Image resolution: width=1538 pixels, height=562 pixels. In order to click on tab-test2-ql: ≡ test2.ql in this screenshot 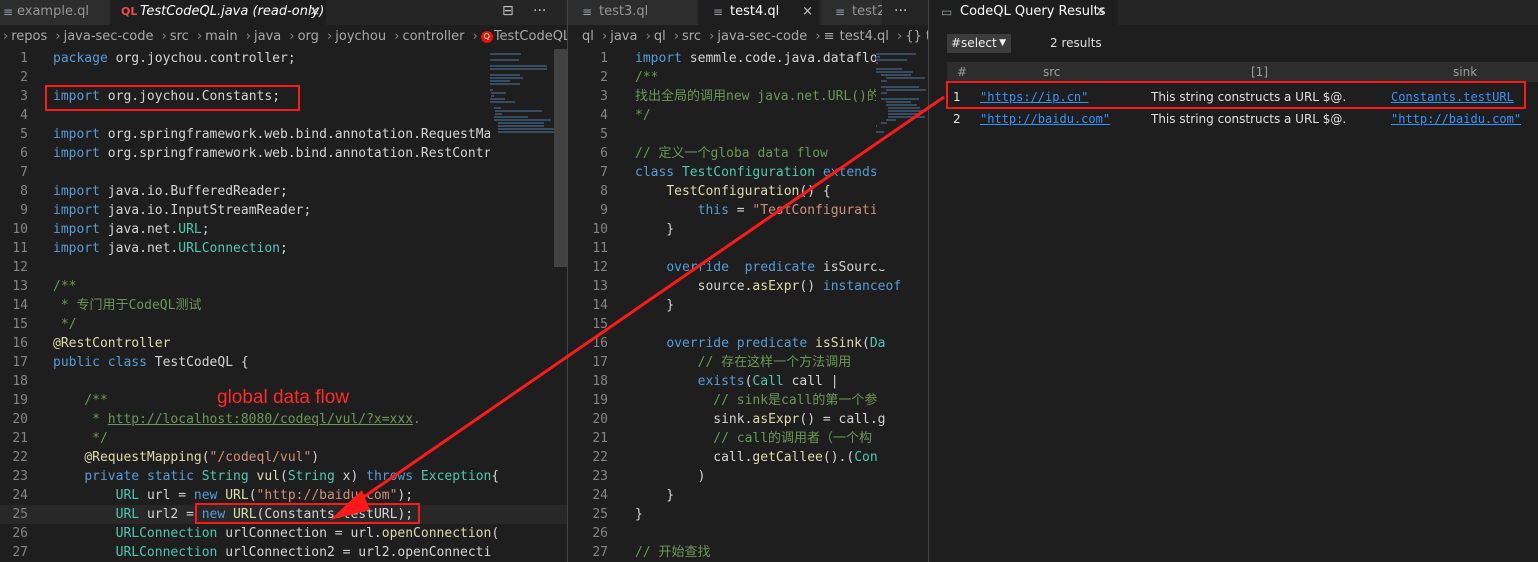, I will do `click(852, 12)`.